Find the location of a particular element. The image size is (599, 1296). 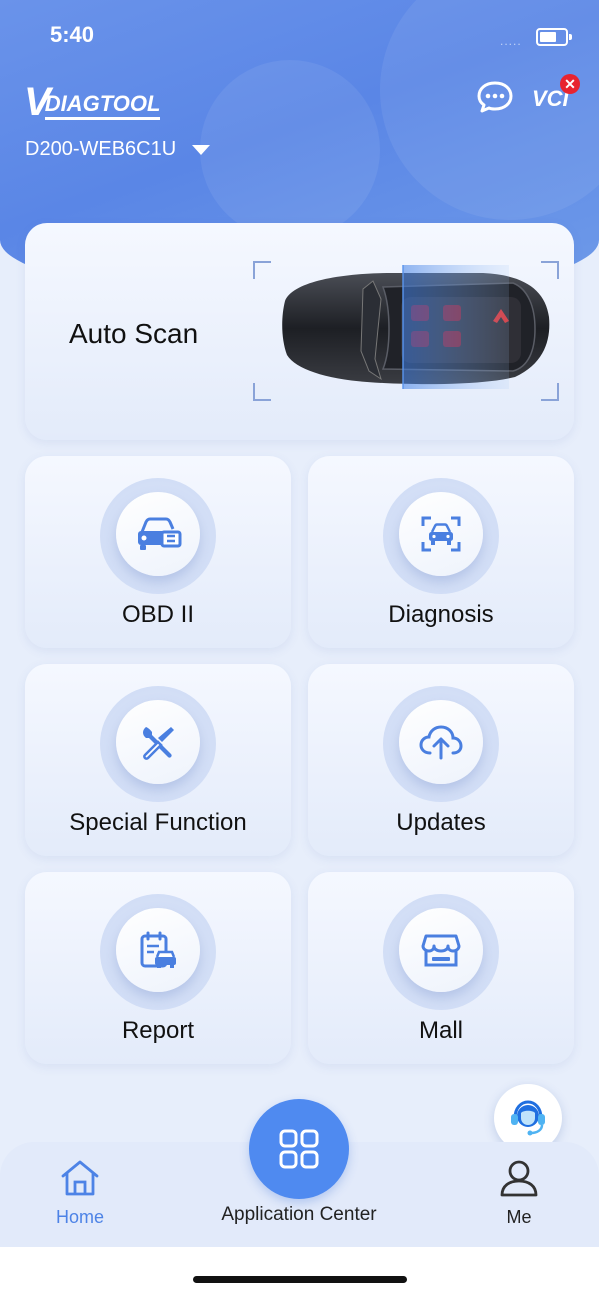

auto-scan-label: Auto Scan is located at coordinates (134, 333).